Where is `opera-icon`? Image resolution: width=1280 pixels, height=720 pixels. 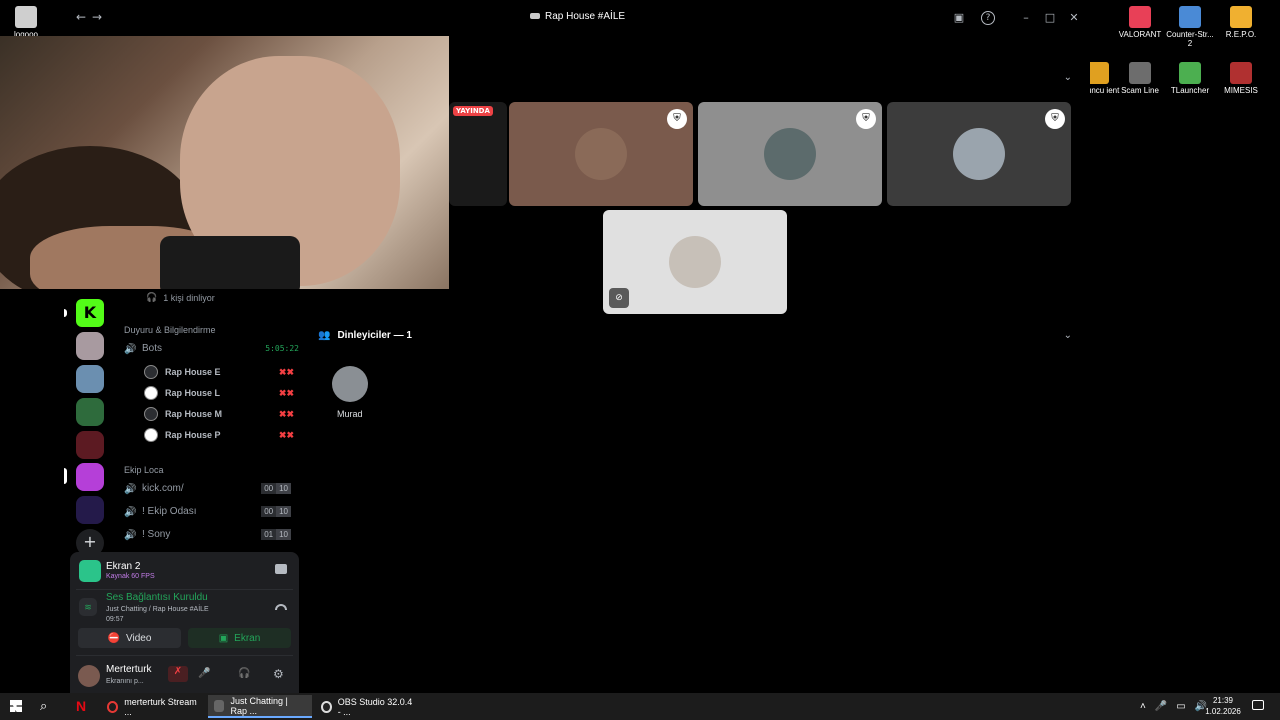
opera-icon is located at coordinates (113, 706).